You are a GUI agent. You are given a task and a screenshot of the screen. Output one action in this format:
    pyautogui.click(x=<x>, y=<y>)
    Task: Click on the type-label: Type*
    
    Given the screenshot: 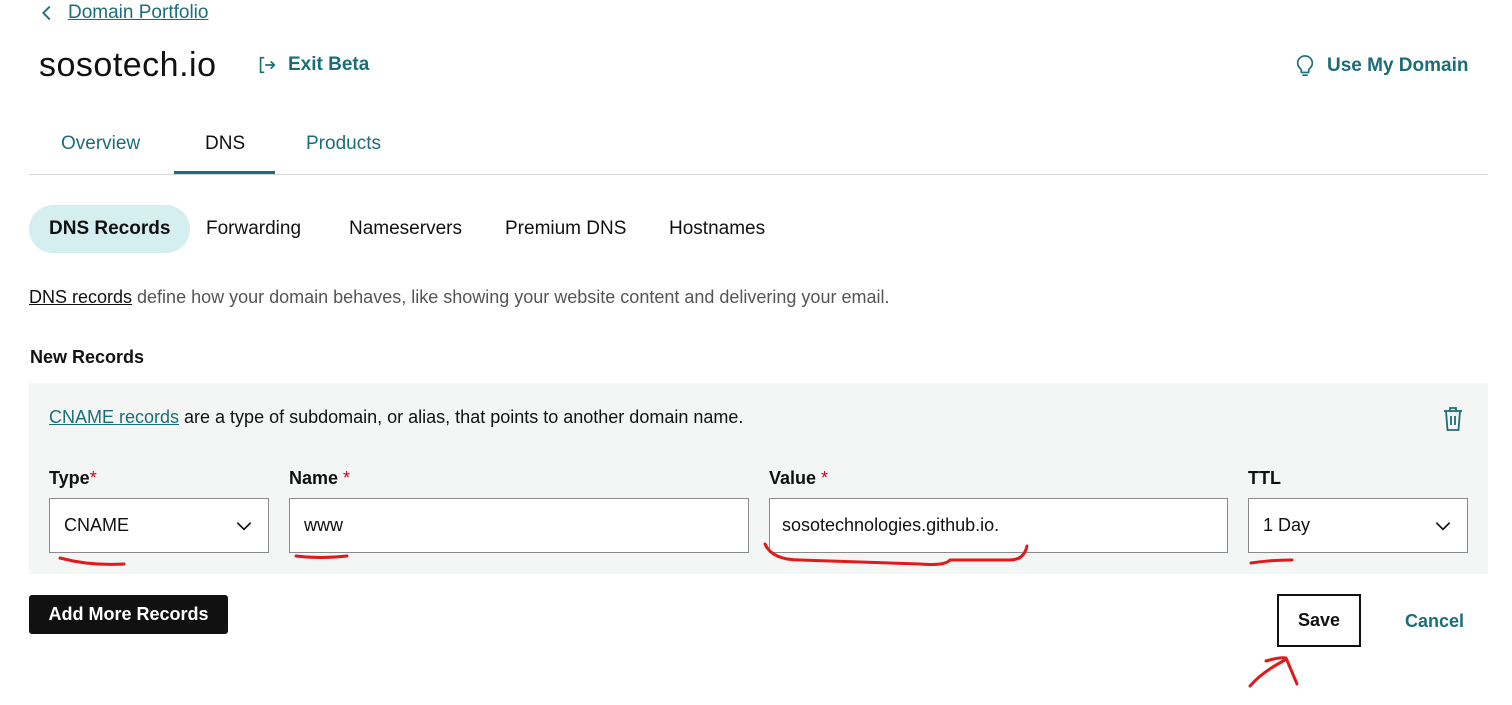 What is the action you would take?
    pyautogui.click(x=73, y=478)
    